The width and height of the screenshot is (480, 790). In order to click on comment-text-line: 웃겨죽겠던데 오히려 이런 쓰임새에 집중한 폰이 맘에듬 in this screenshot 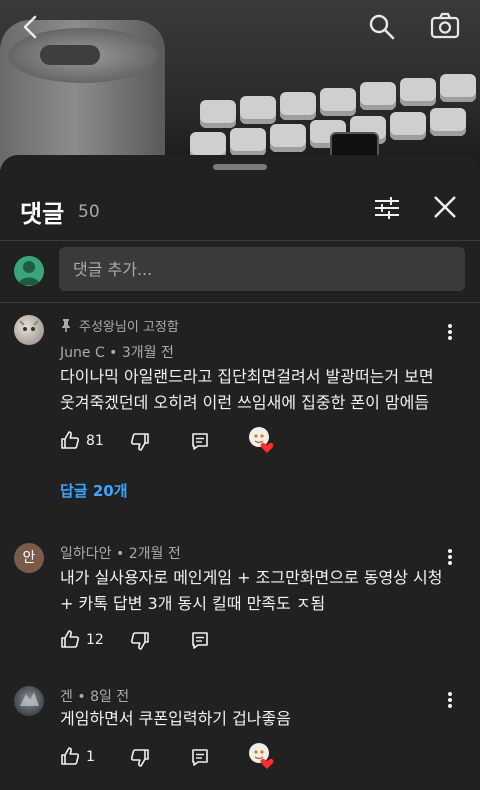, I will do `click(245, 402)`.